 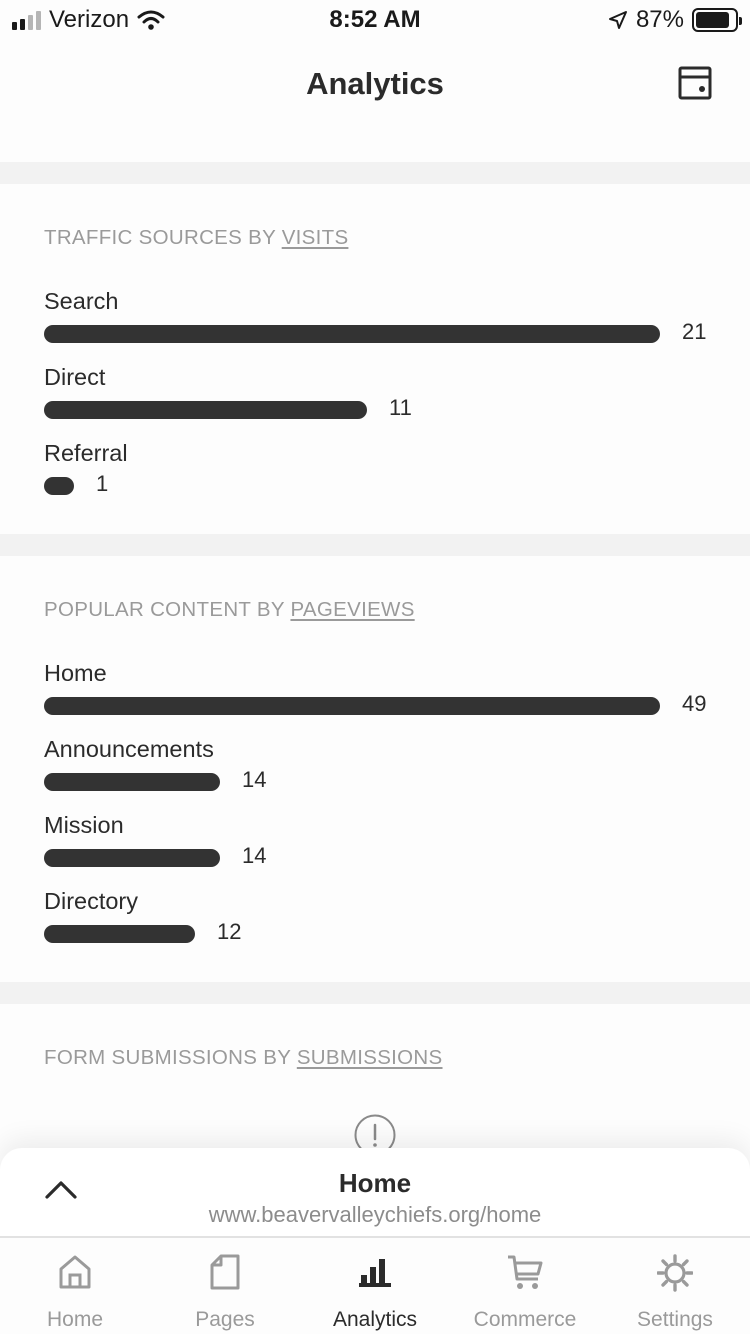 I want to click on section-heading: POPULAR CONTENT BY PAGEVIEWS, so click(x=229, y=610).